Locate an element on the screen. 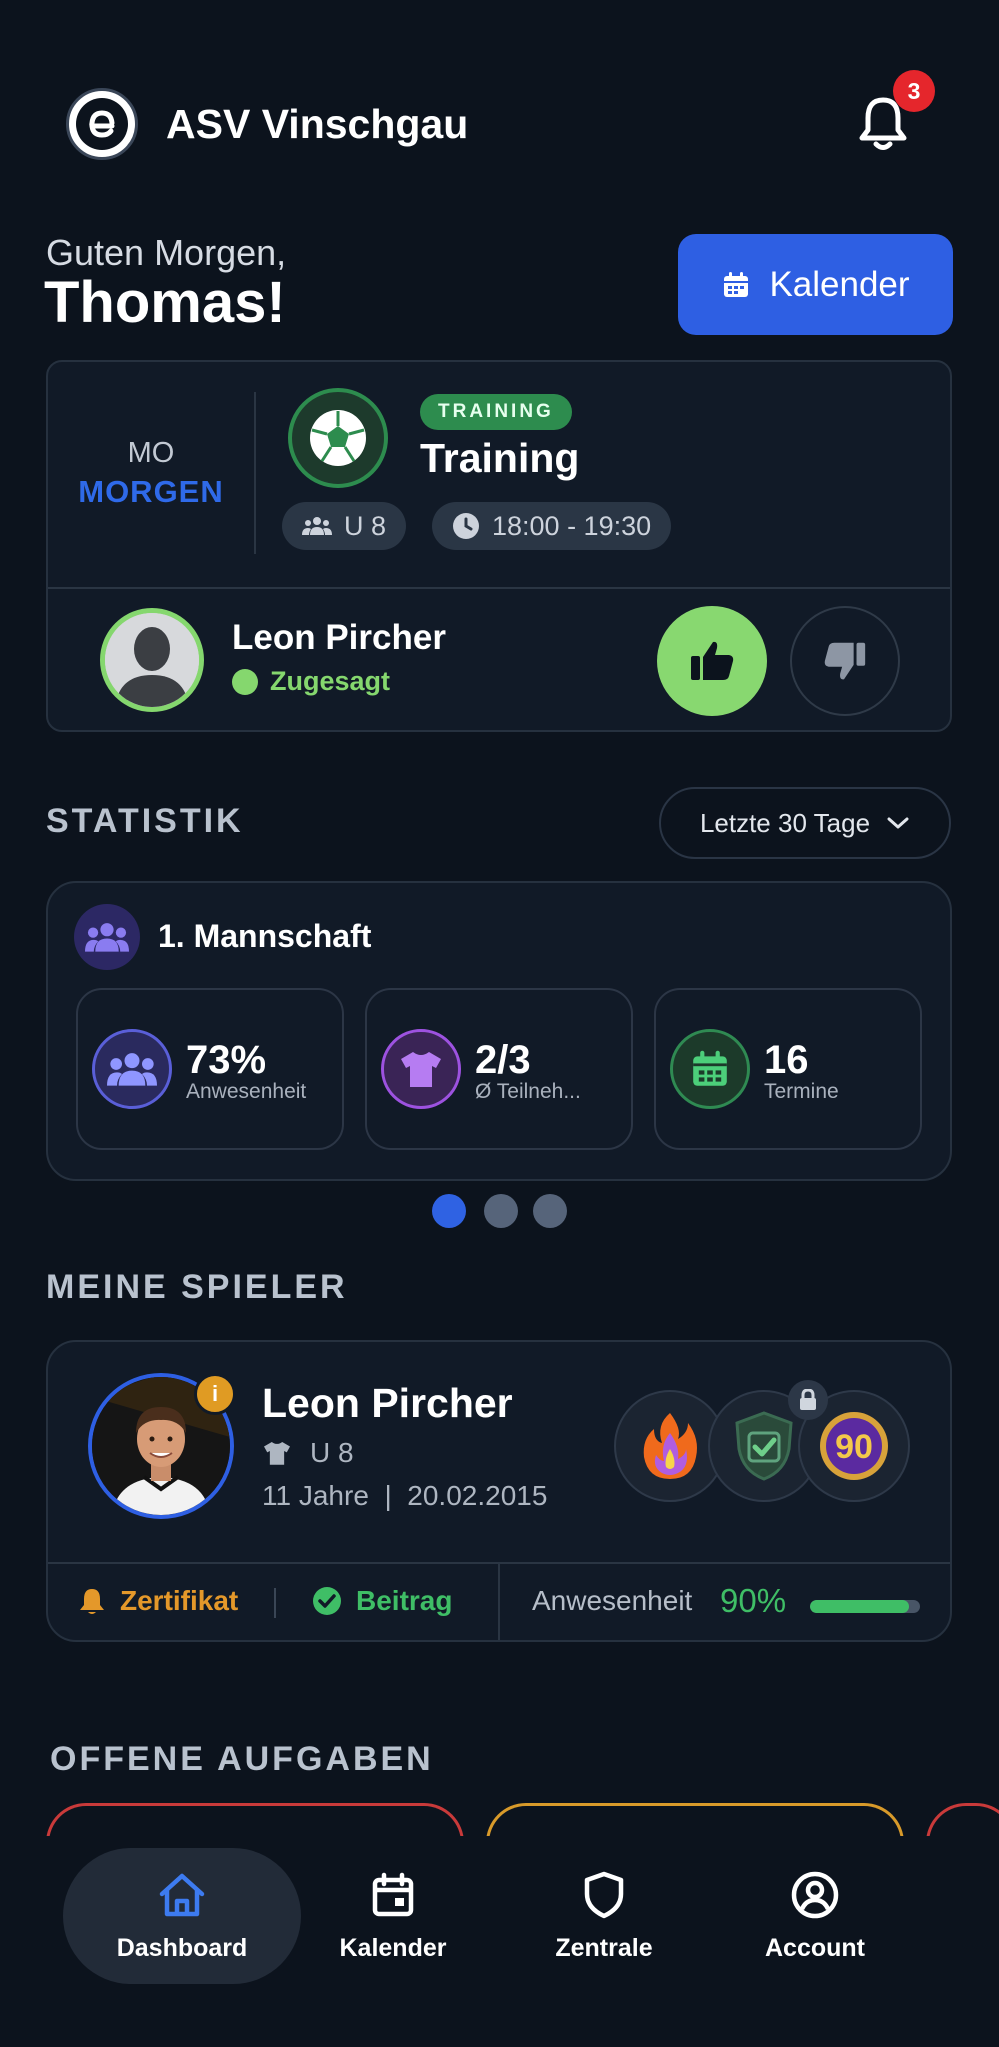  response-status: Zugesagt is located at coordinates (311, 681).